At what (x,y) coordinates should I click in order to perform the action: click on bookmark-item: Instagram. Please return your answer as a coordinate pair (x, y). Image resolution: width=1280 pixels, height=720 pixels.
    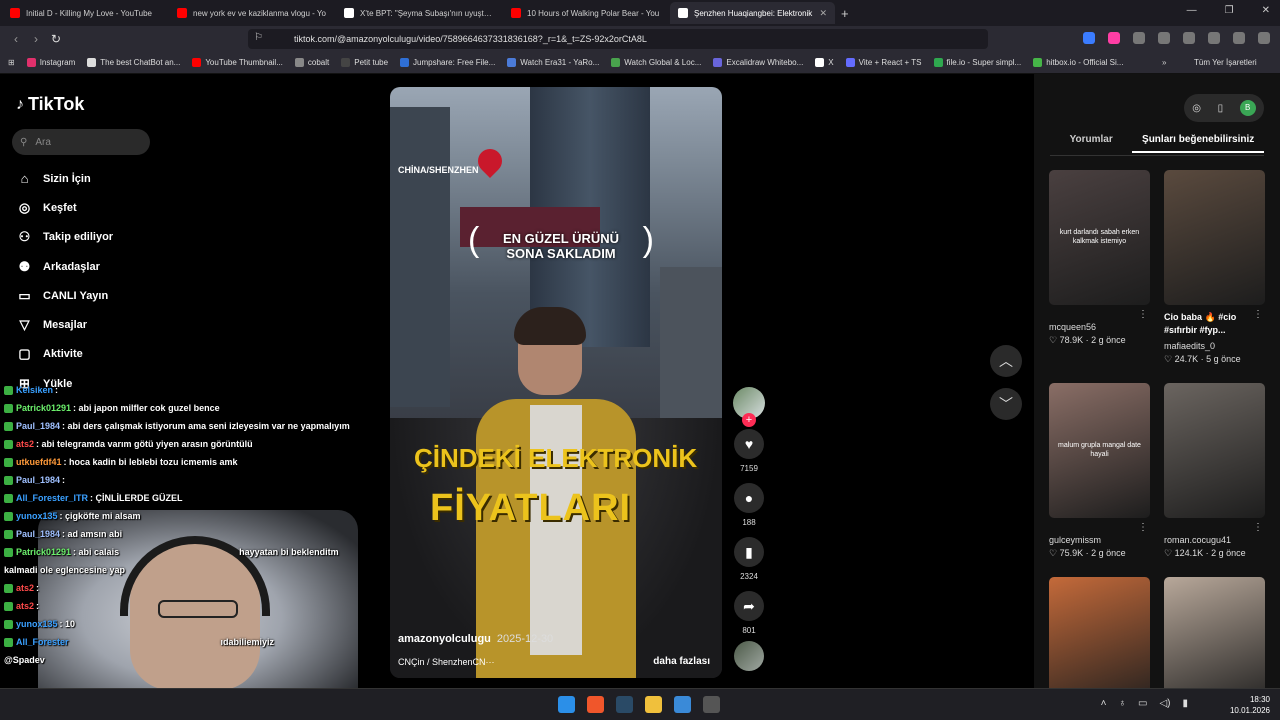
    Looking at the image, I should click on (50, 62).